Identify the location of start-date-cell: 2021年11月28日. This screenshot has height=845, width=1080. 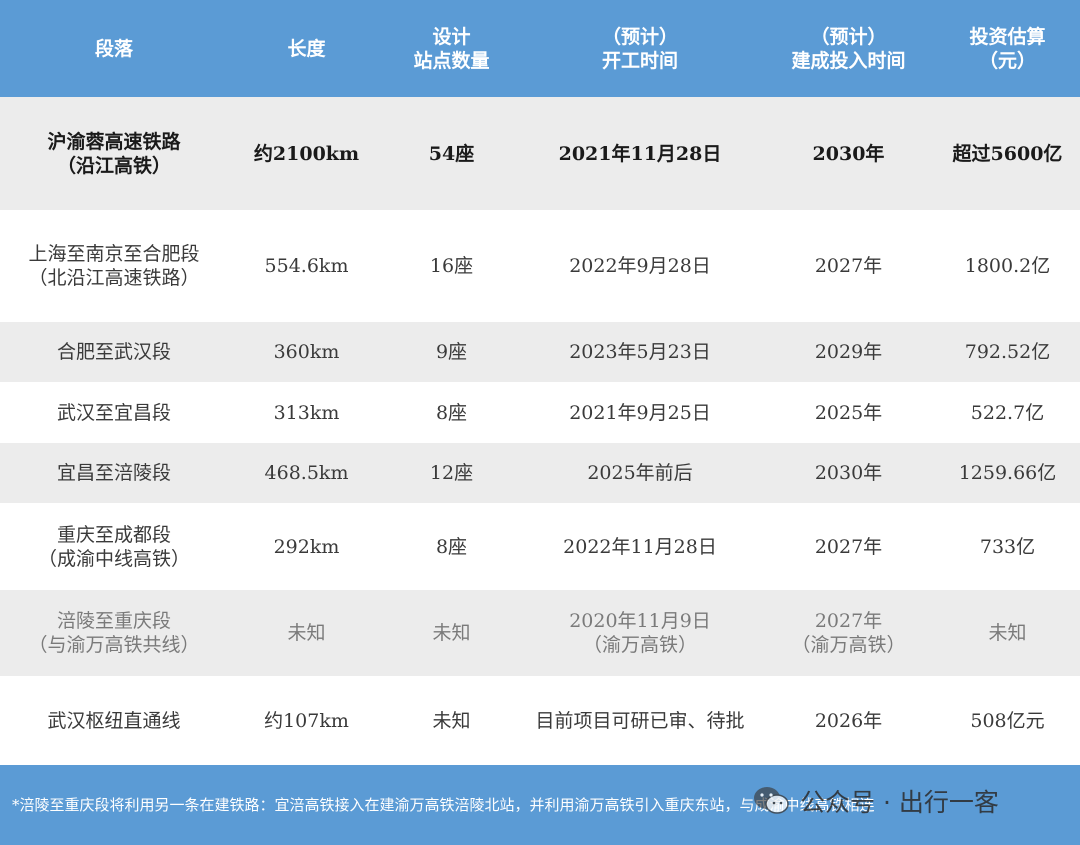
(640, 153).